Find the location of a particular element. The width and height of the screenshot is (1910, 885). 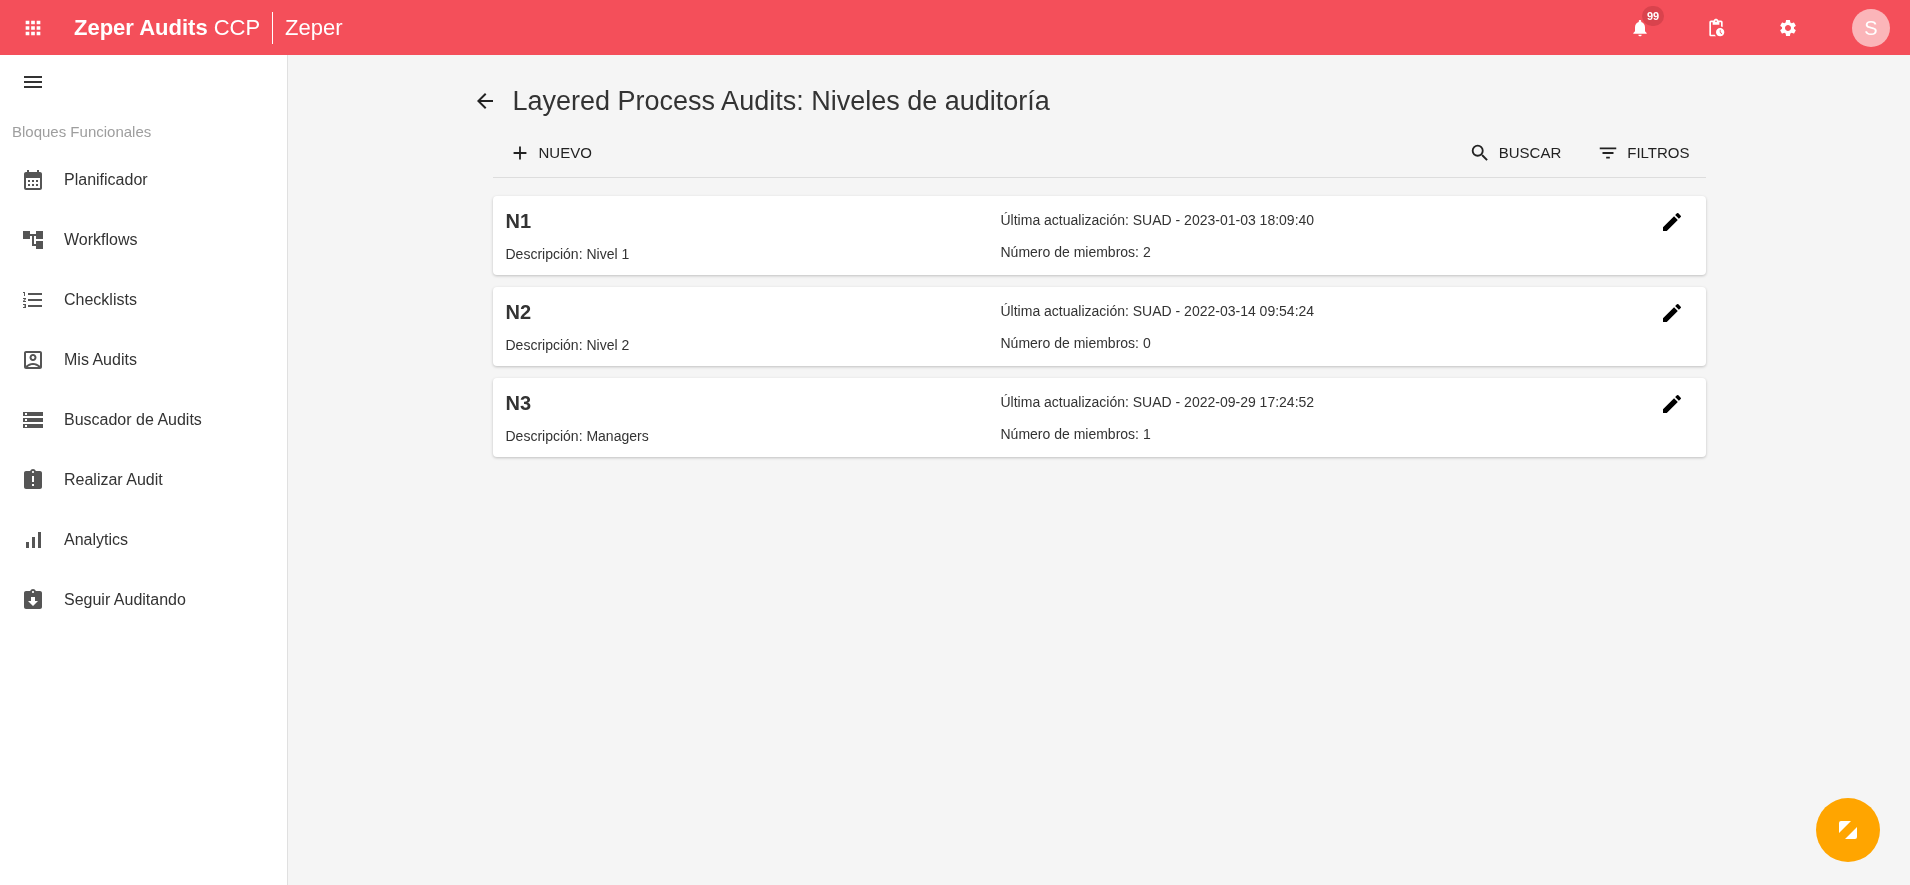

last-updated: Última actualización: SUAD - 2022-03-14 09:54:24 is located at coordinates (1158, 311).